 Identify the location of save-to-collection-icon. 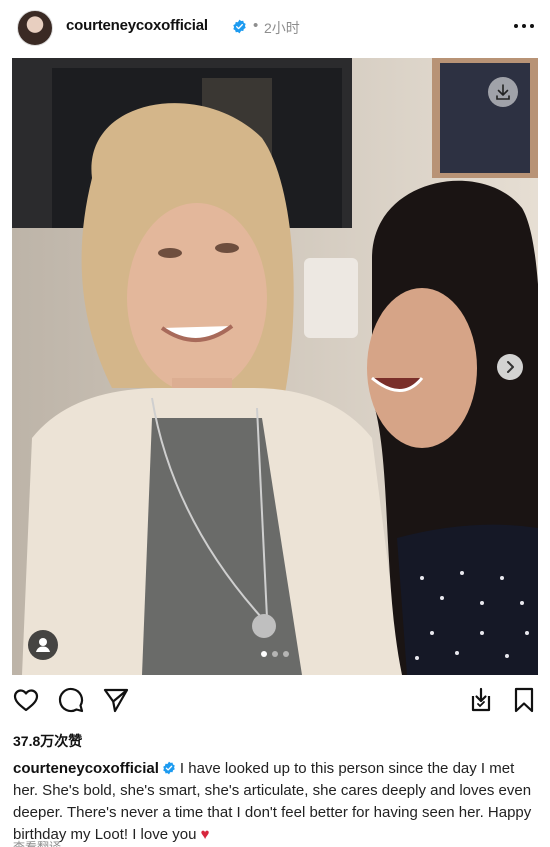
(481, 700).